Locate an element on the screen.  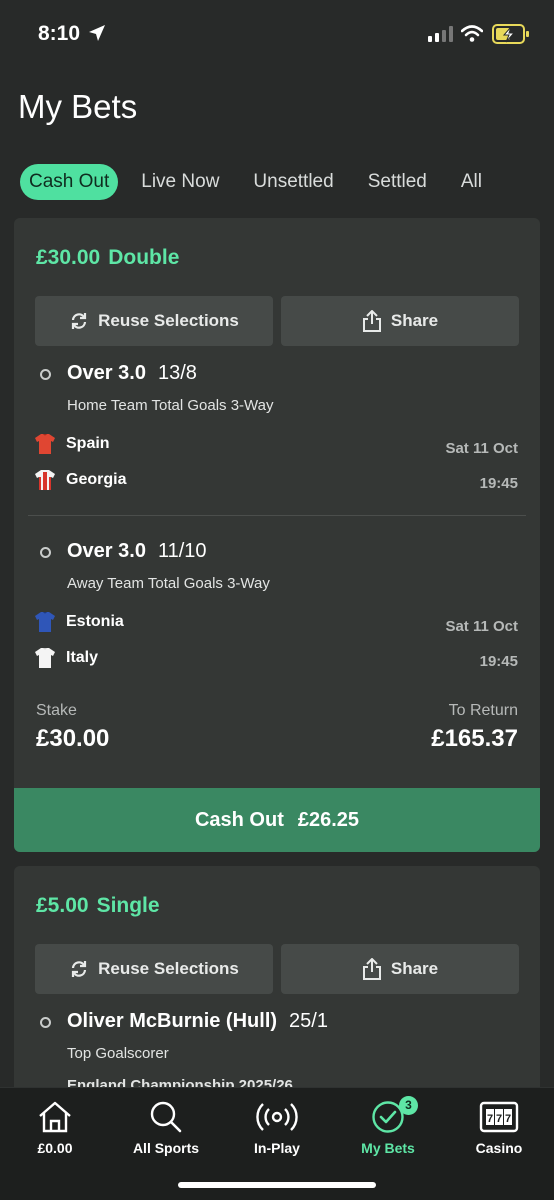
nav-item-my-bets: 3 My Bets is located at coordinates (388, 1126).